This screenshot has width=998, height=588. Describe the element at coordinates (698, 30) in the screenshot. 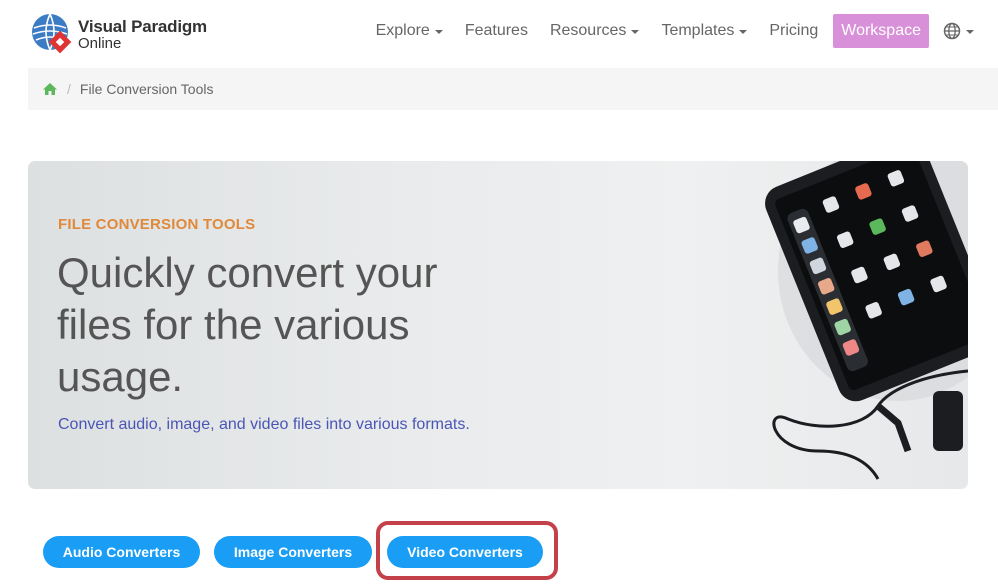

I see `nav-templates-label: Templates` at that location.